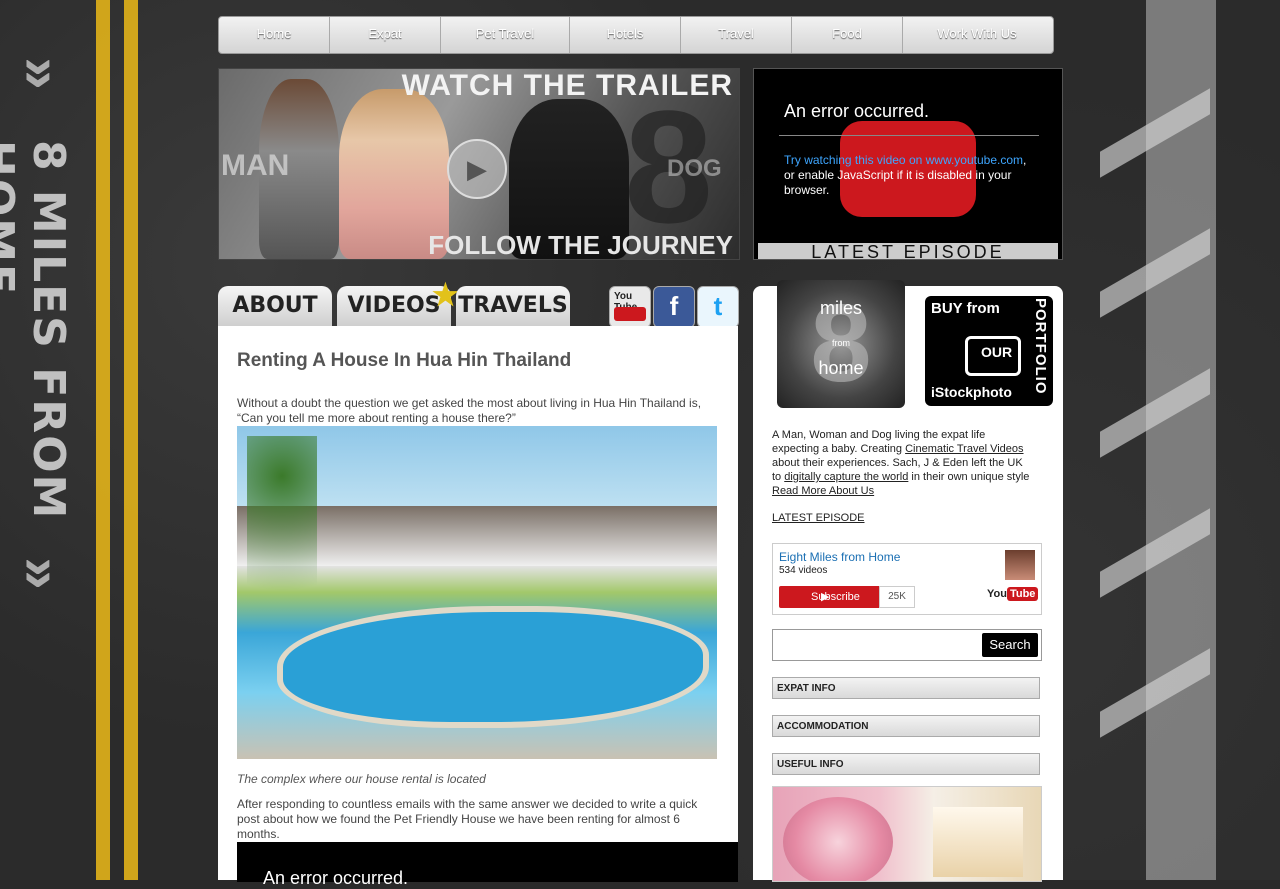  Describe the element at coordinates (841, 368) in the screenshot. I see `logo-home: home` at that location.